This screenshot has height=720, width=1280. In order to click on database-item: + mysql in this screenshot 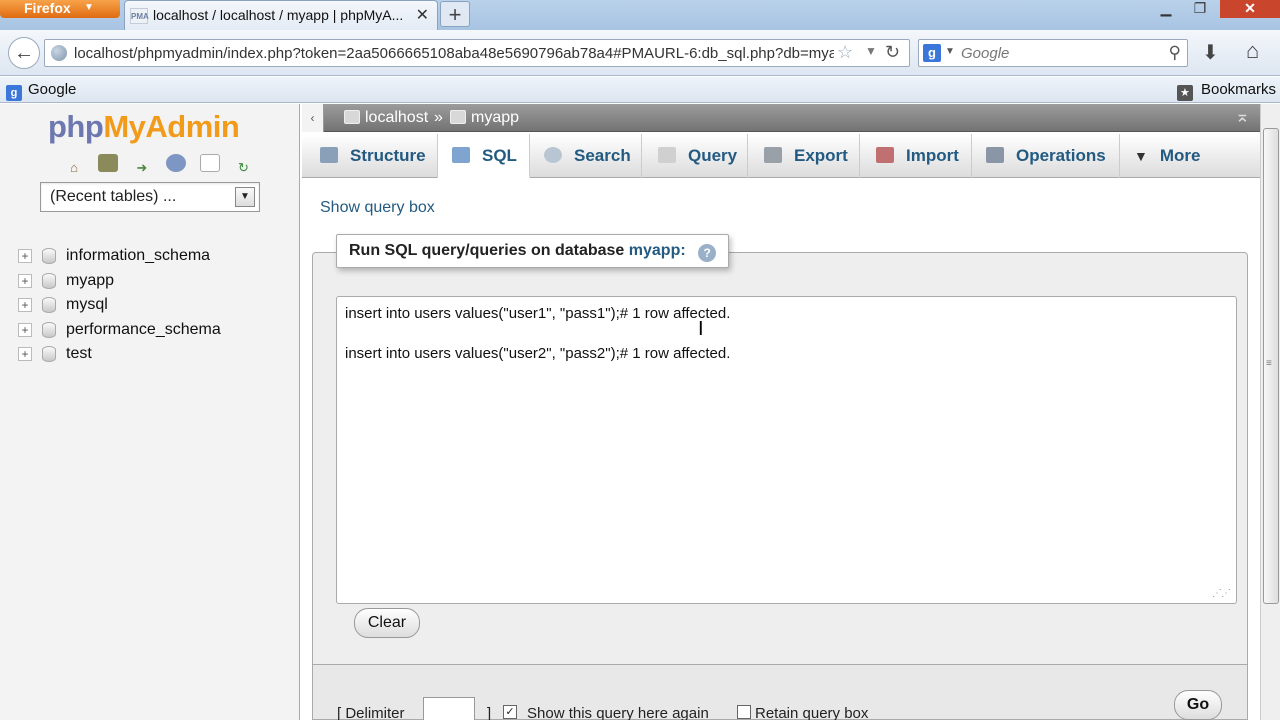, I will do `click(118, 307)`.